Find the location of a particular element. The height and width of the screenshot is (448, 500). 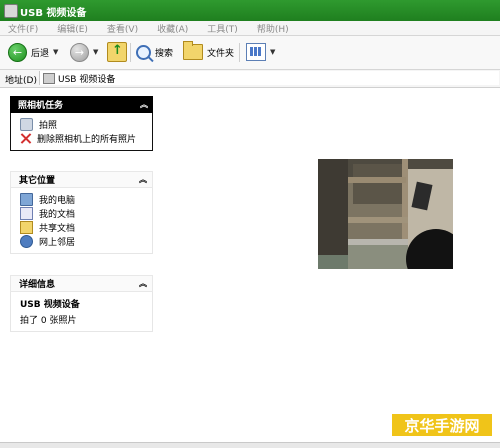

place-label: 共享文档 is located at coordinates (57, 228).